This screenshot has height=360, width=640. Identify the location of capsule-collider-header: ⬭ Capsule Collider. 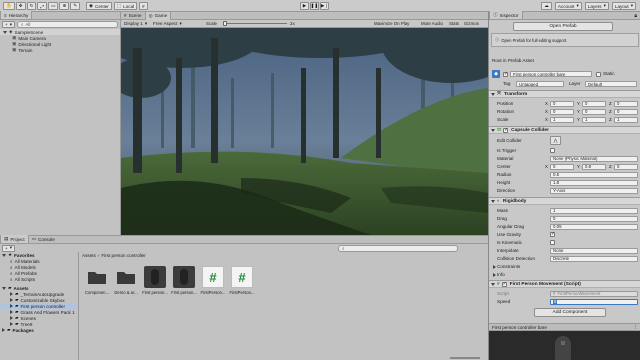
(564, 130).